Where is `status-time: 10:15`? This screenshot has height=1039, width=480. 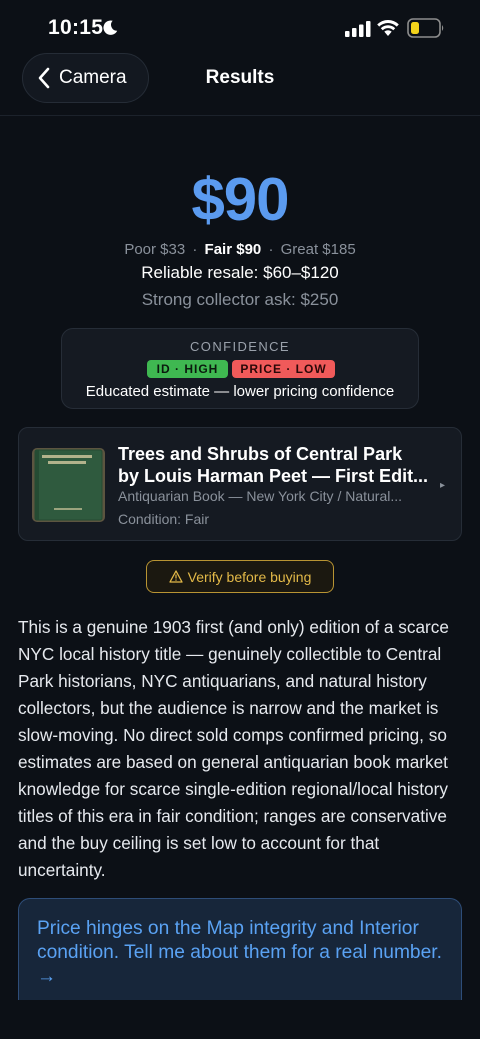 status-time: 10:15 is located at coordinates (76, 27).